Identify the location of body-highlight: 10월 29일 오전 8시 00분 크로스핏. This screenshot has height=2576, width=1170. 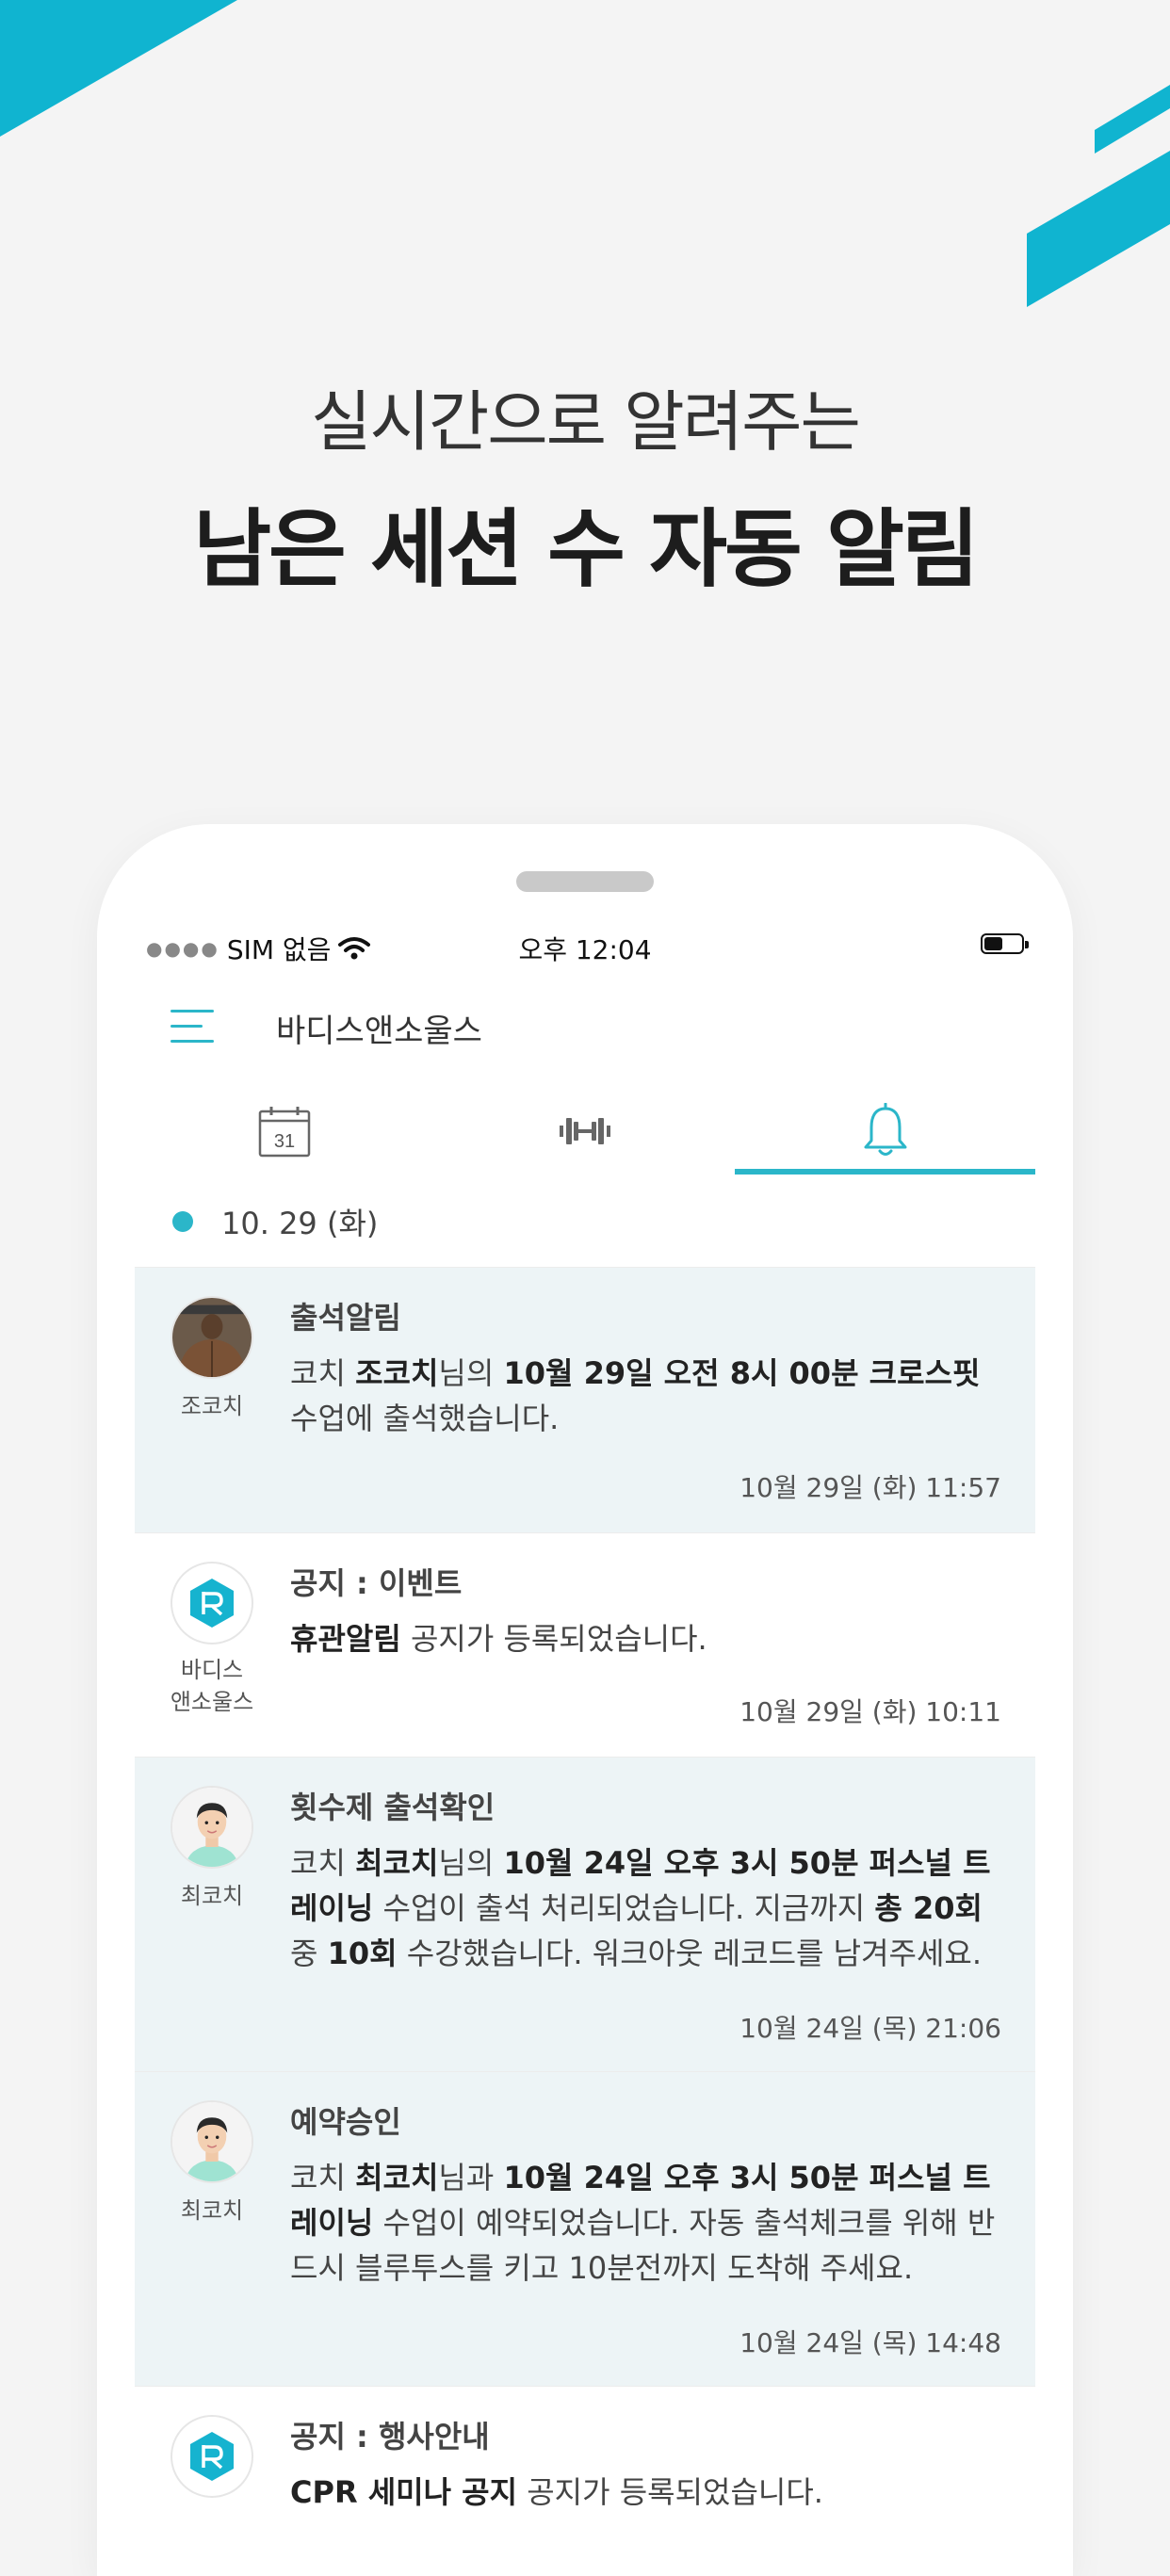
(742, 1373).